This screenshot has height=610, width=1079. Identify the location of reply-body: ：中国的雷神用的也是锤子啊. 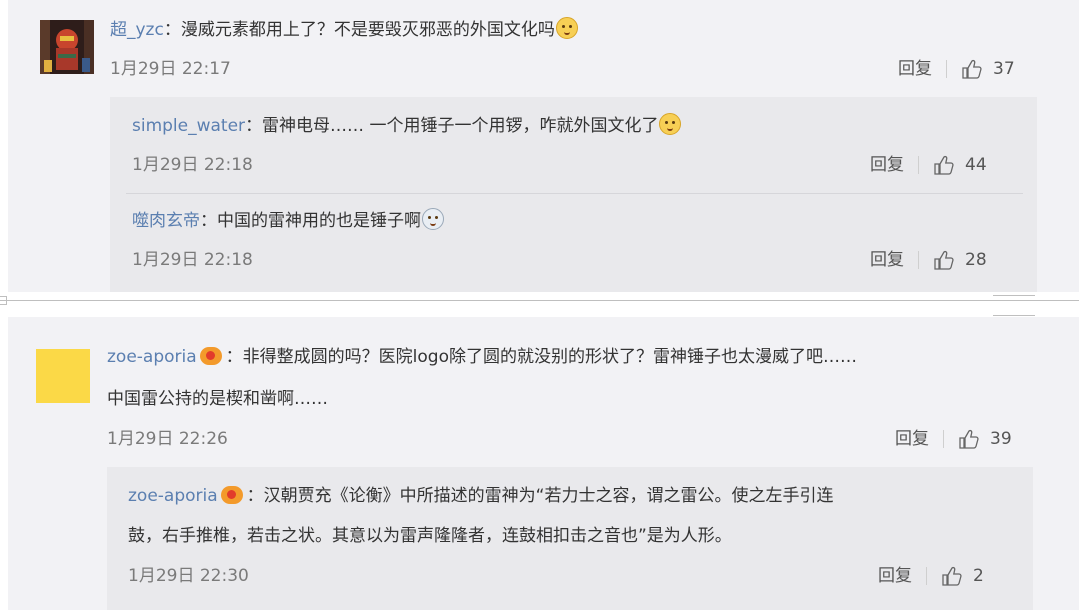
(310, 221).